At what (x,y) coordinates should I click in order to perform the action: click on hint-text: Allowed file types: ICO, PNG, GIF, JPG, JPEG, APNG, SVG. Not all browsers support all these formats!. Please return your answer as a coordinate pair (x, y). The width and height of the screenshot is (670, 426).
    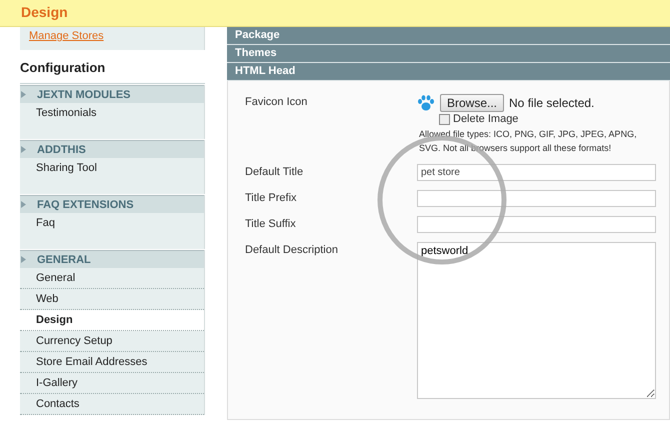
    Looking at the image, I should click on (528, 141).